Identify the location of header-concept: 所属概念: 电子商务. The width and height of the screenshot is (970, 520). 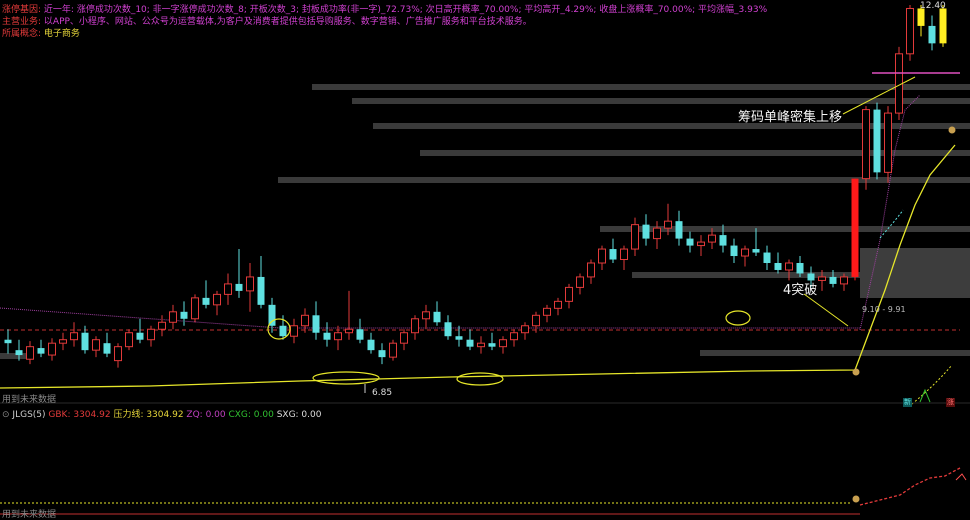
(41, 34).